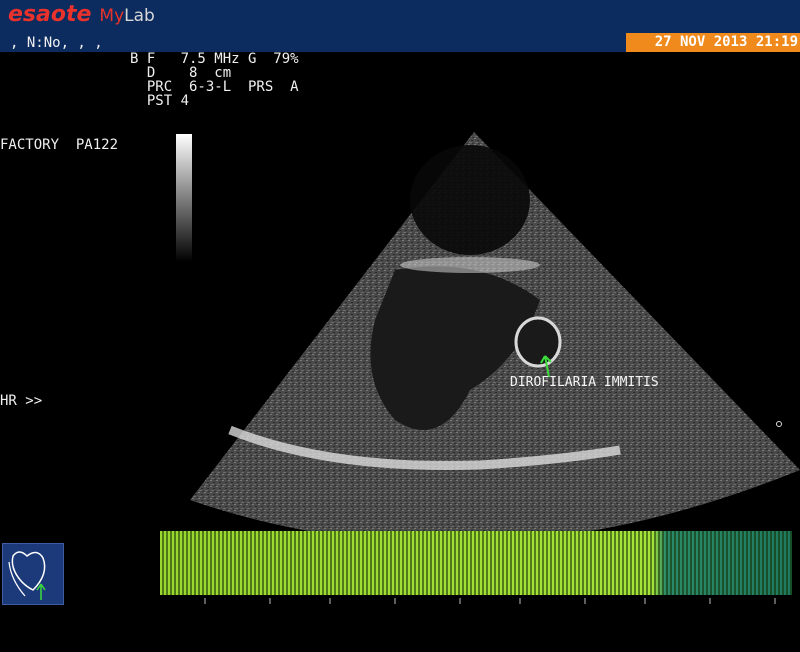  Describe the element at coordinates (27, 575) in the screenshot. I see `heart-probe-glyph` at that location.